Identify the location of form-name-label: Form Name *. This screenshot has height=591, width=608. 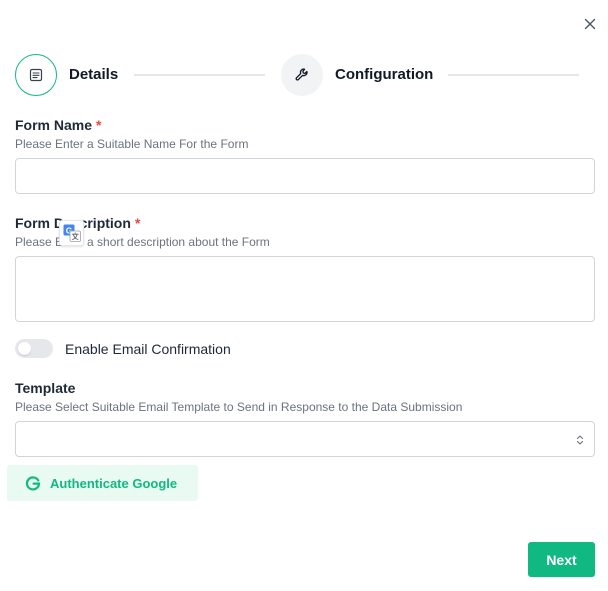
(58, 125).